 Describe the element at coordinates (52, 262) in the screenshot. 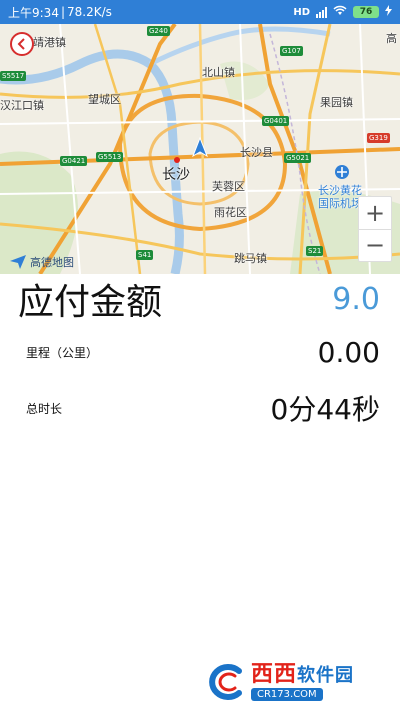

I see `amap-logo-text: 高德地图` at that location.